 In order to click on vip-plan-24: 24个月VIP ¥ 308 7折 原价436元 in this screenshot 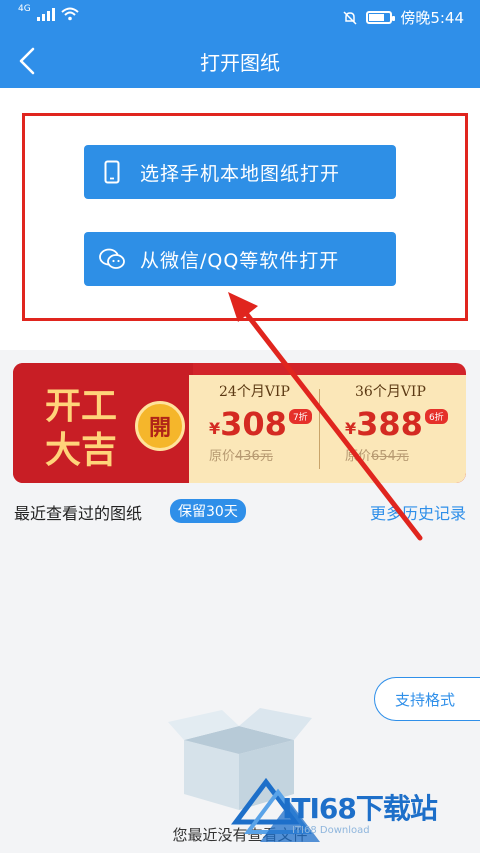, I will do `click(269, 422)`.